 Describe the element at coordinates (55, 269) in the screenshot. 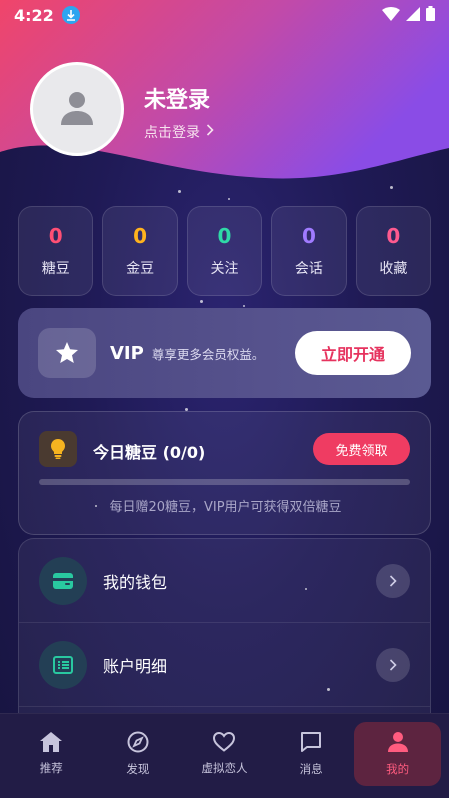

I see `stat-label: 糖豆` at that location.